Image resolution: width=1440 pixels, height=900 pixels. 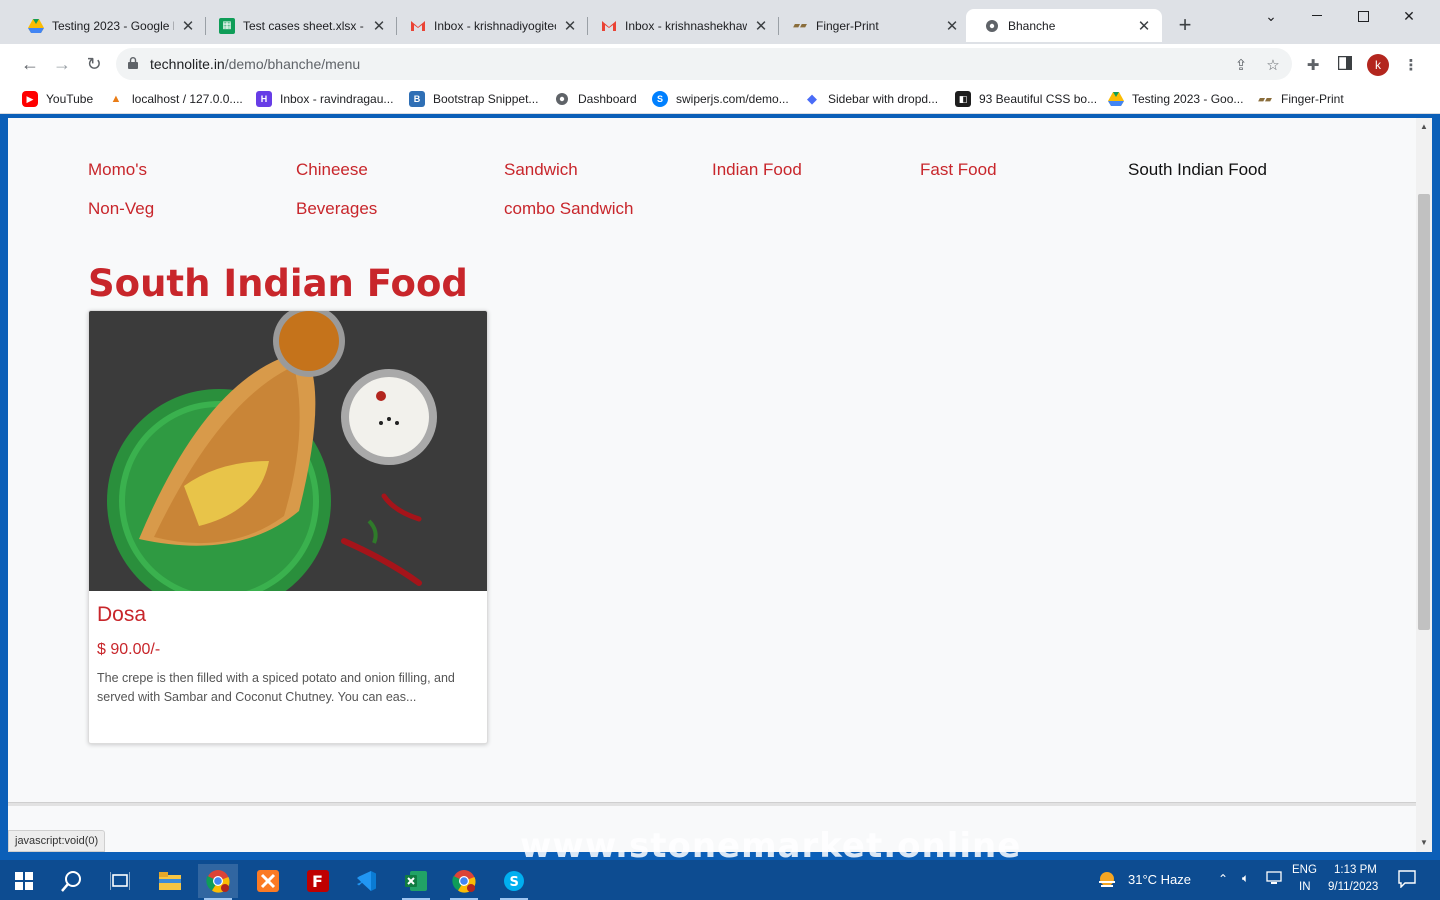 What do you see at coordinates (187, 64) in the screenshot?
I see `url-host: technolite.in` at bounding box center [187, 64].